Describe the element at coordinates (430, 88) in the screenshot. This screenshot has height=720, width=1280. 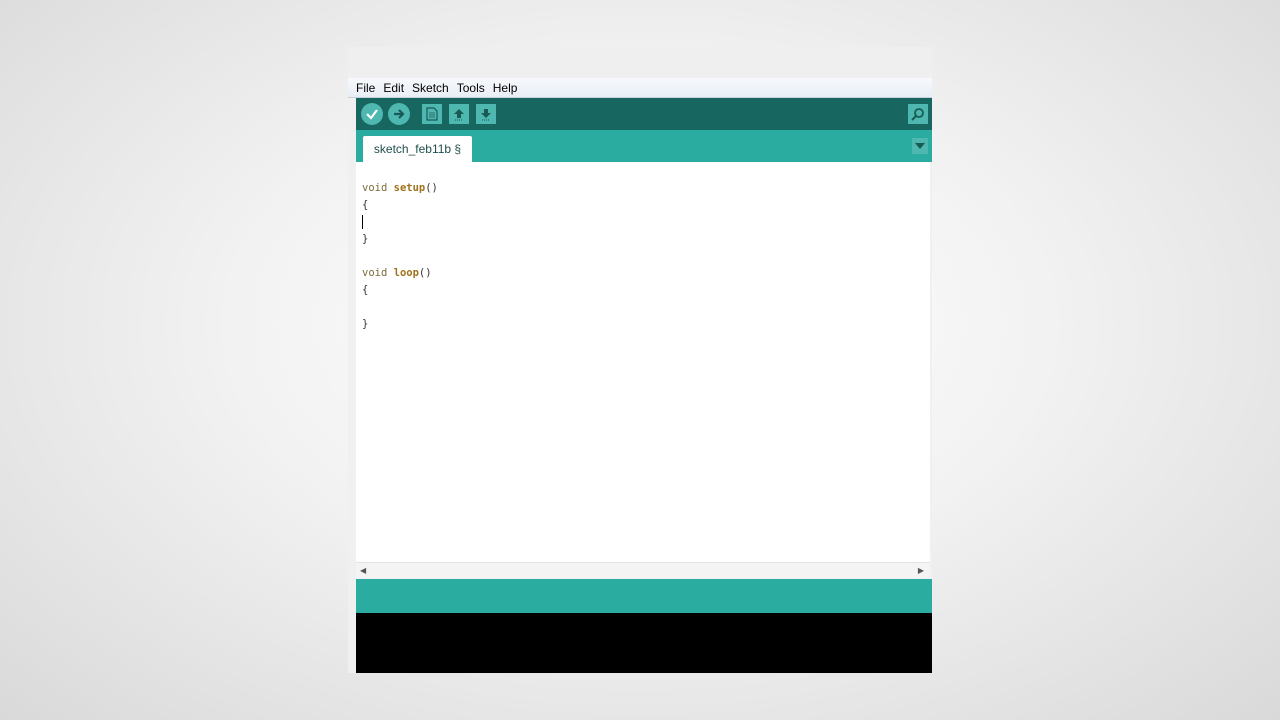
I see `menu-sketch: Sketch` at that location.